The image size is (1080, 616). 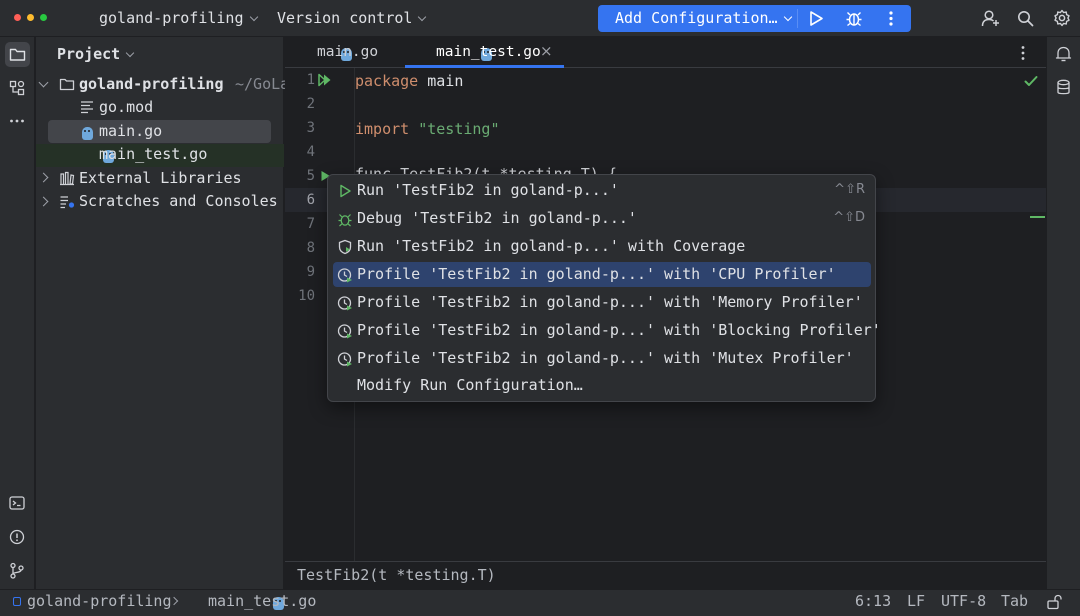 What do you see at coordinates (310, 176) in the screenshot?
I see `line-number: 5` at bounding box center [310, 176].